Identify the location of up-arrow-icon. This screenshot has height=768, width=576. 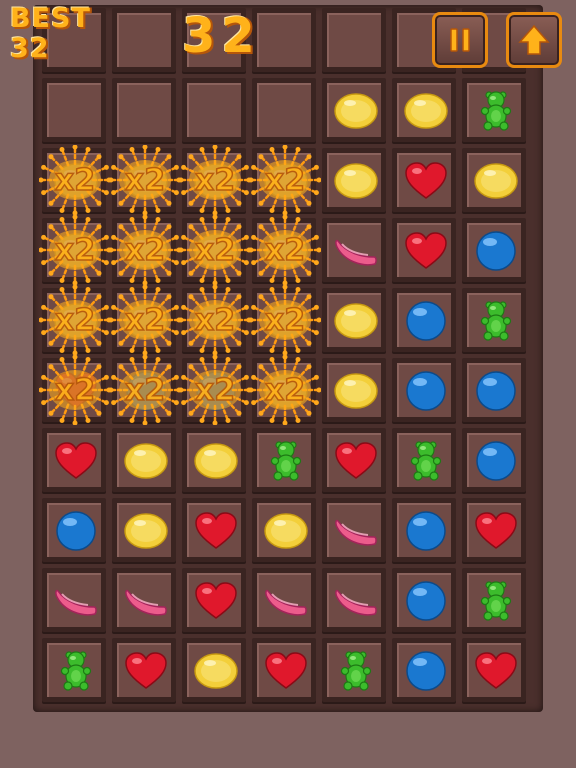
(534, 39).